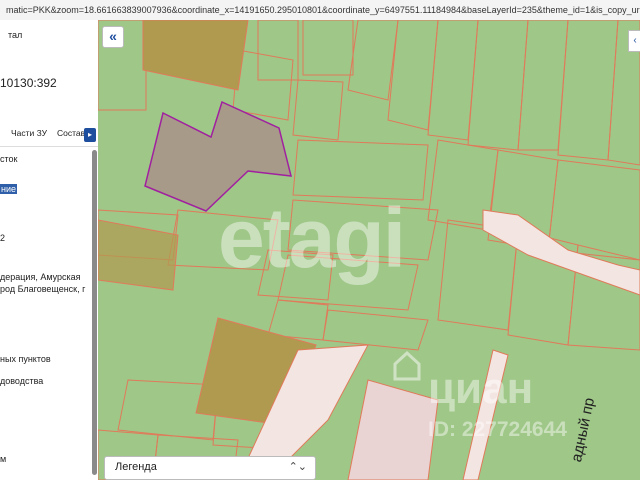  Describe the element at coordinates (3, 238) in the screenshot. I see `info-row-number: 2` at that location.